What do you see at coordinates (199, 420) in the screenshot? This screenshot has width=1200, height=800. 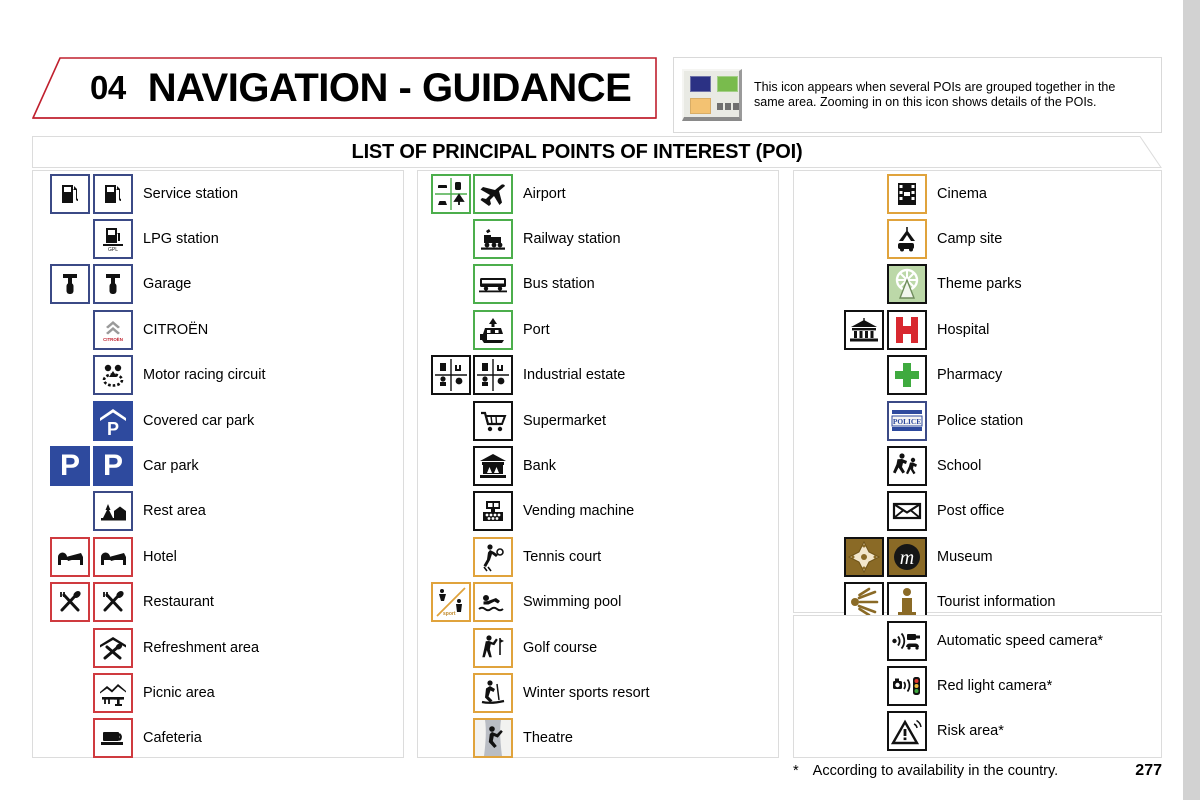 I see `poi-label: Covered car park` at bounding box center [199, 420].